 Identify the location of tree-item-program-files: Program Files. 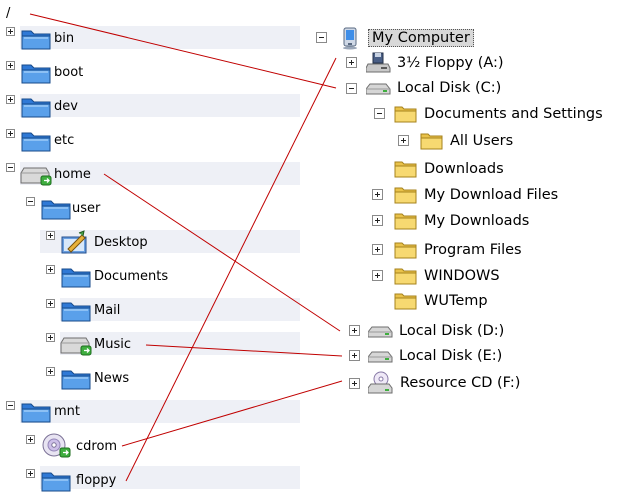
(458, 250).